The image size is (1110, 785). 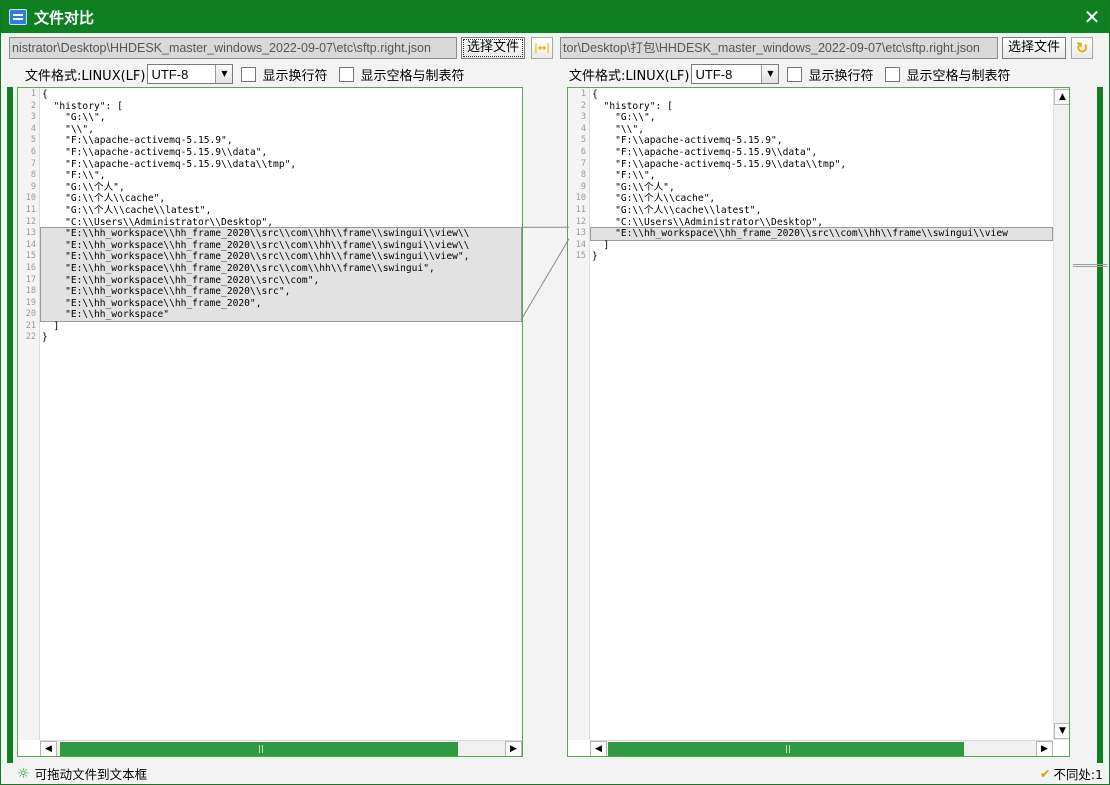 What do you see at coordinates (91, 774) in the screenshot?
I see `status-hint: 可拖动文件到文本框` at bounding box center [91, 774].